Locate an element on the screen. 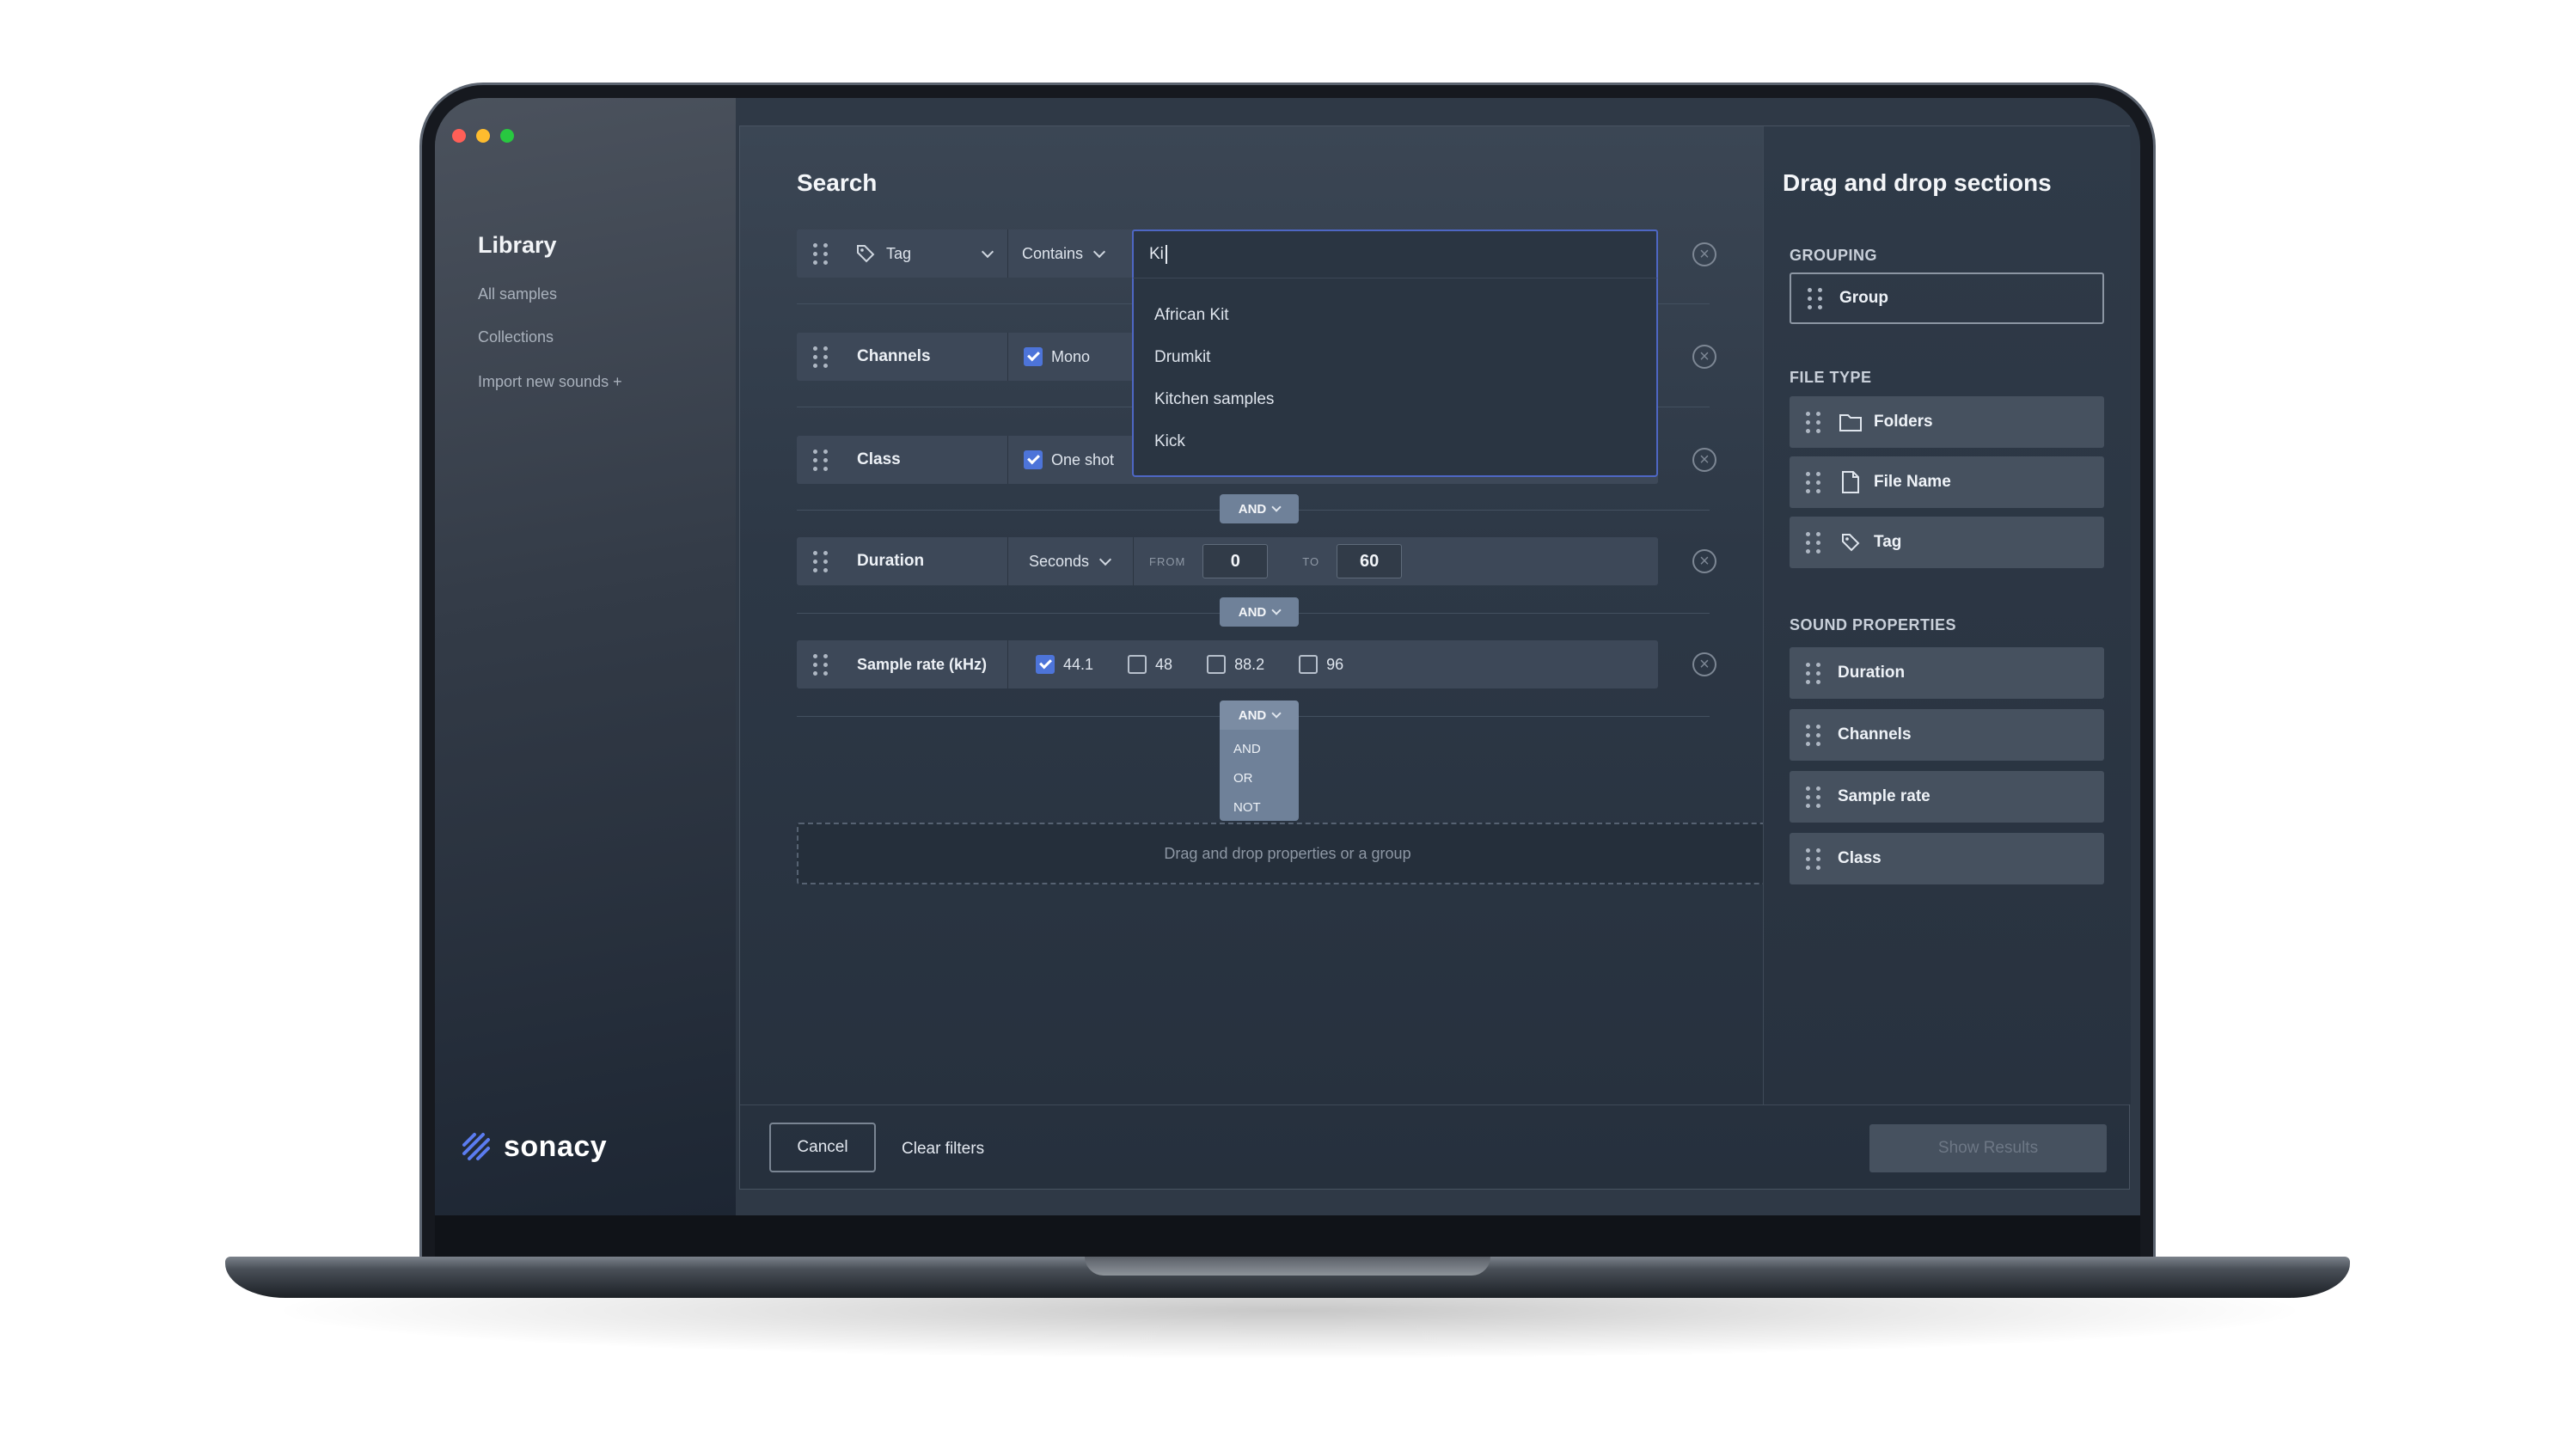 The image size is (2576, 1444). maximize-window-button is located at coordinates (507, 136).